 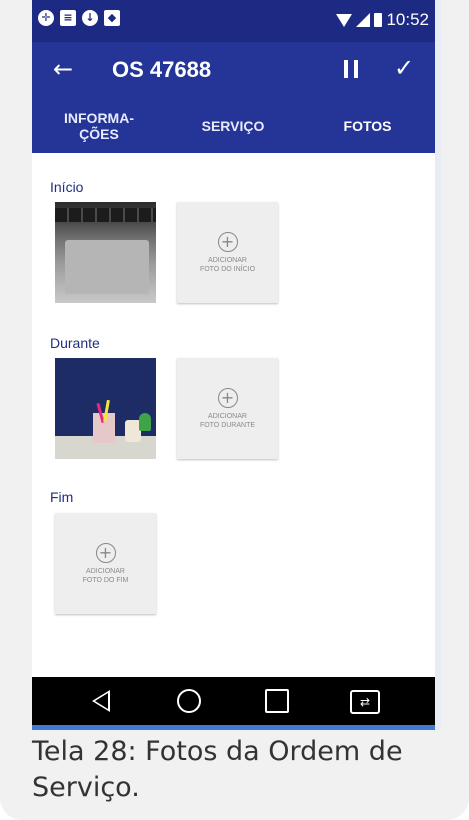 What do you see at coordinates (404, 68) in the screenshot?
I see `check-icon: ✓` at bounding box center [404, 68].